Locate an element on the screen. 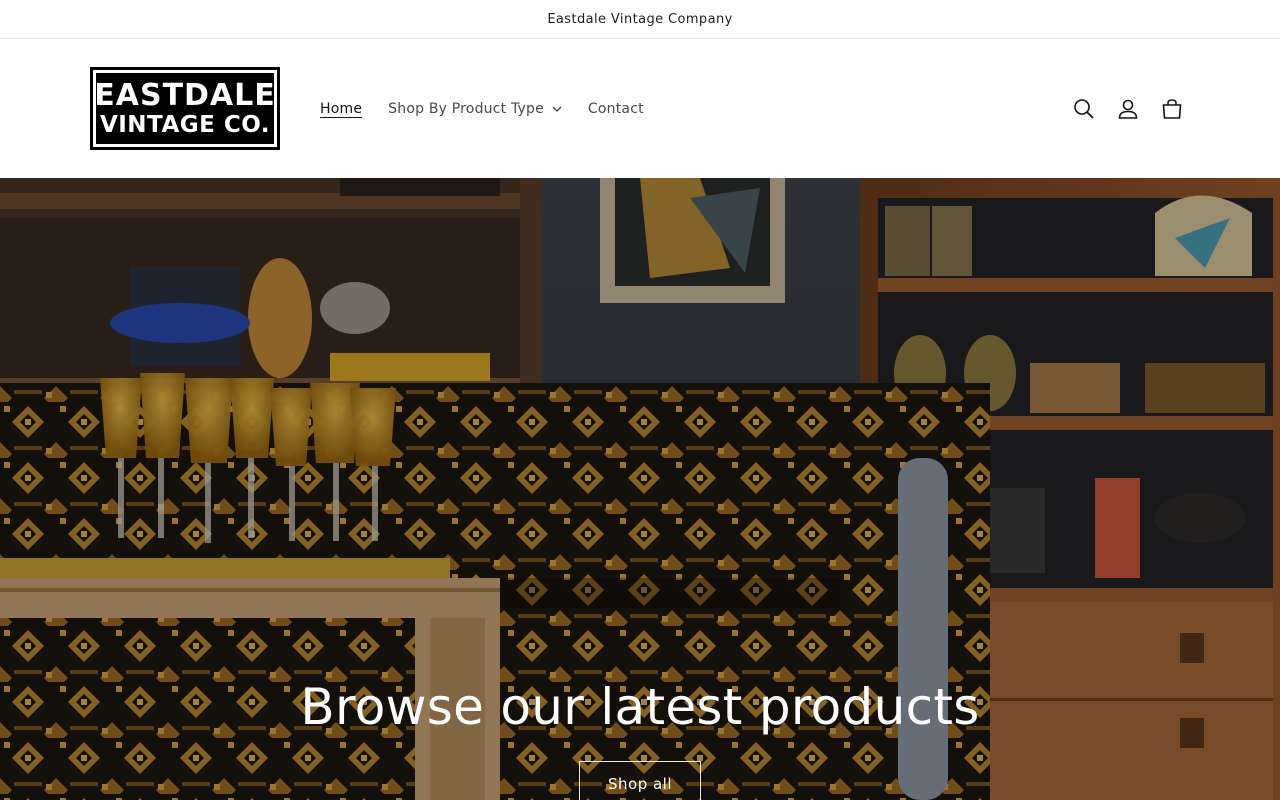 Image resolution: width=1280 pixels, height=800 pixels. cart-button is located at coordinates (1172, 109).